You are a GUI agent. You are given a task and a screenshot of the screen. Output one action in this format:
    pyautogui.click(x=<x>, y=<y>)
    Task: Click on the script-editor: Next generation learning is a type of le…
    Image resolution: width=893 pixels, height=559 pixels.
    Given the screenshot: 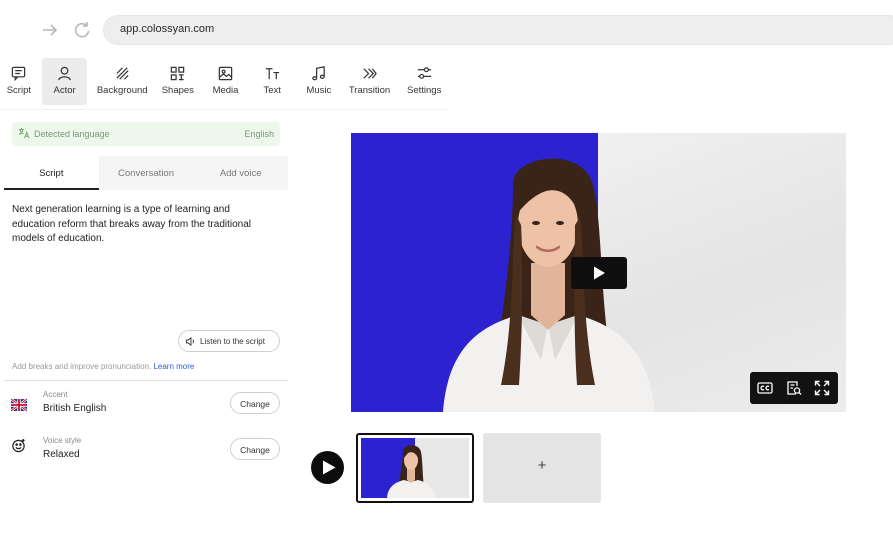 What is the action you would take?
    pyautogui.click(x=142, y=225)
    